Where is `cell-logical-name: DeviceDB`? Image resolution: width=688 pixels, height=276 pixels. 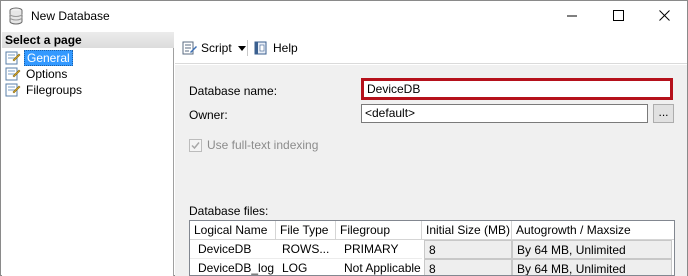 cell-logical-name: DeviceDB is located at coordinates (233, 249).